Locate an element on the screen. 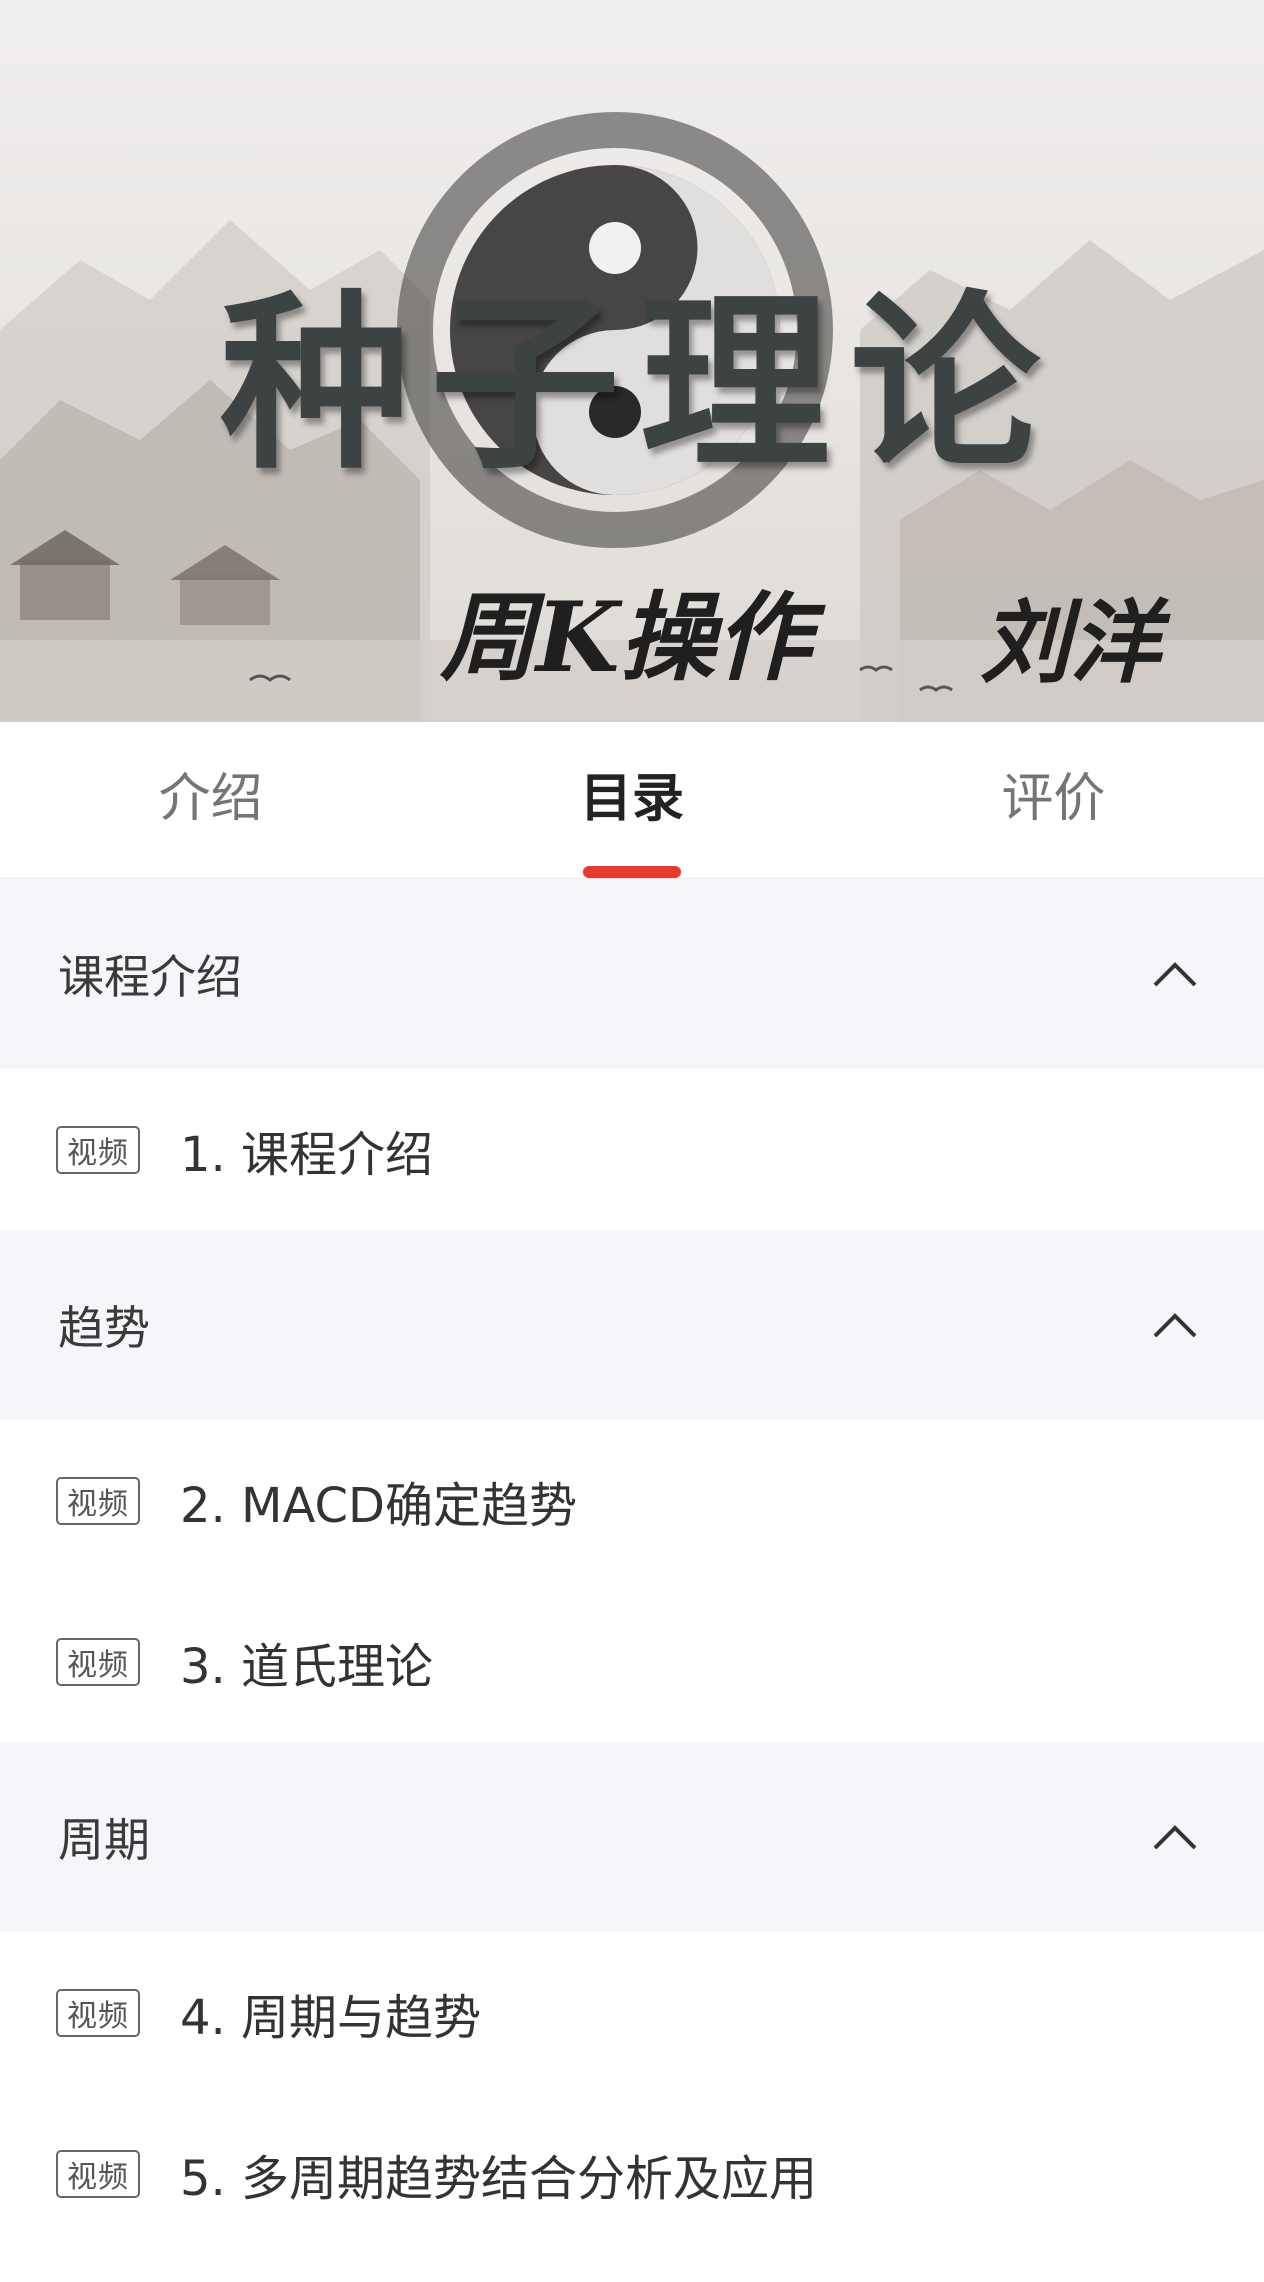  section-title: 周期 is located at coordinates (104, 1840).